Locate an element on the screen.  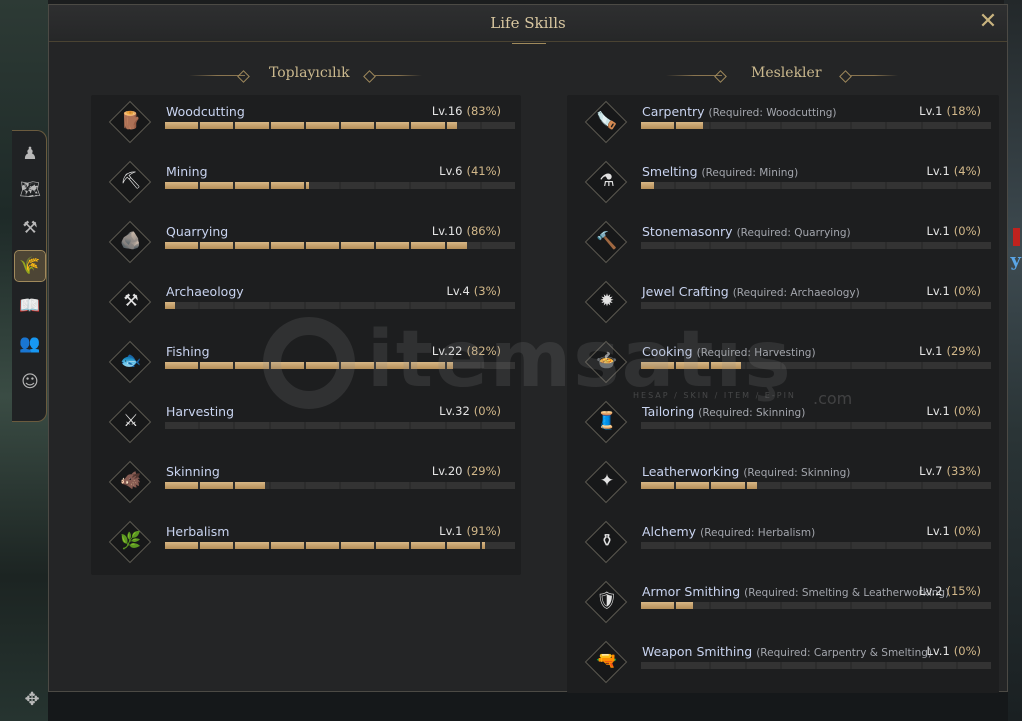
skill-label: Cooking is located at coordinates (667, 351).